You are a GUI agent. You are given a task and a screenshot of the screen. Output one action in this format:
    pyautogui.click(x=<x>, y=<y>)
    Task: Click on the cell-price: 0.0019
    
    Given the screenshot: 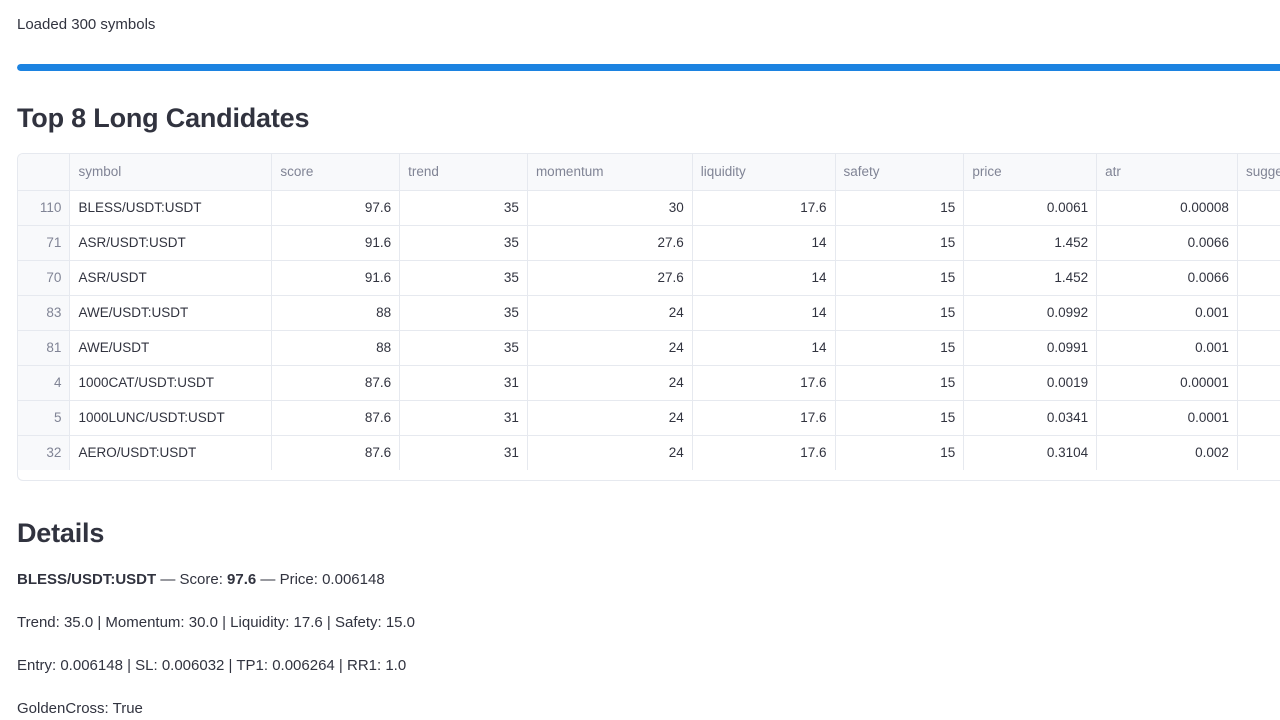 What is the action you would take?
    pyautogui.click(x=1030, y=383)
    